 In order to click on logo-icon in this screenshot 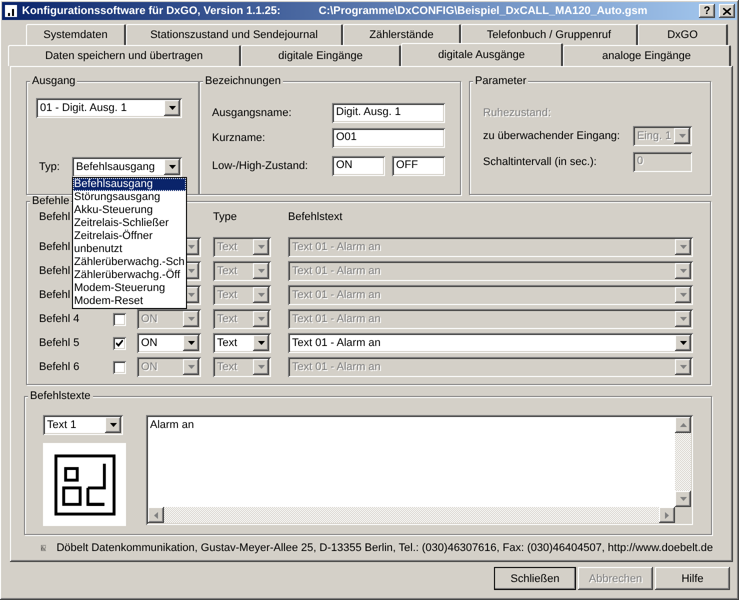, I will do `click(85, 485)`.